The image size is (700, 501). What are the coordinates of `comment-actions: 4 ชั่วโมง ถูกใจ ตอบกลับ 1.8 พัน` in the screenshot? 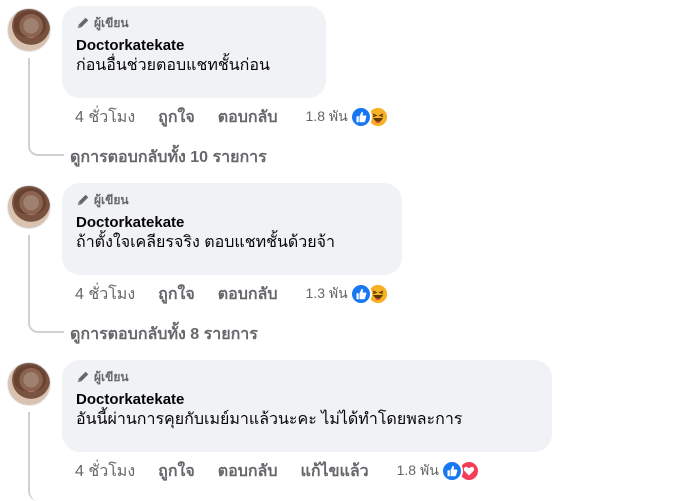 It's located at (232, 117).